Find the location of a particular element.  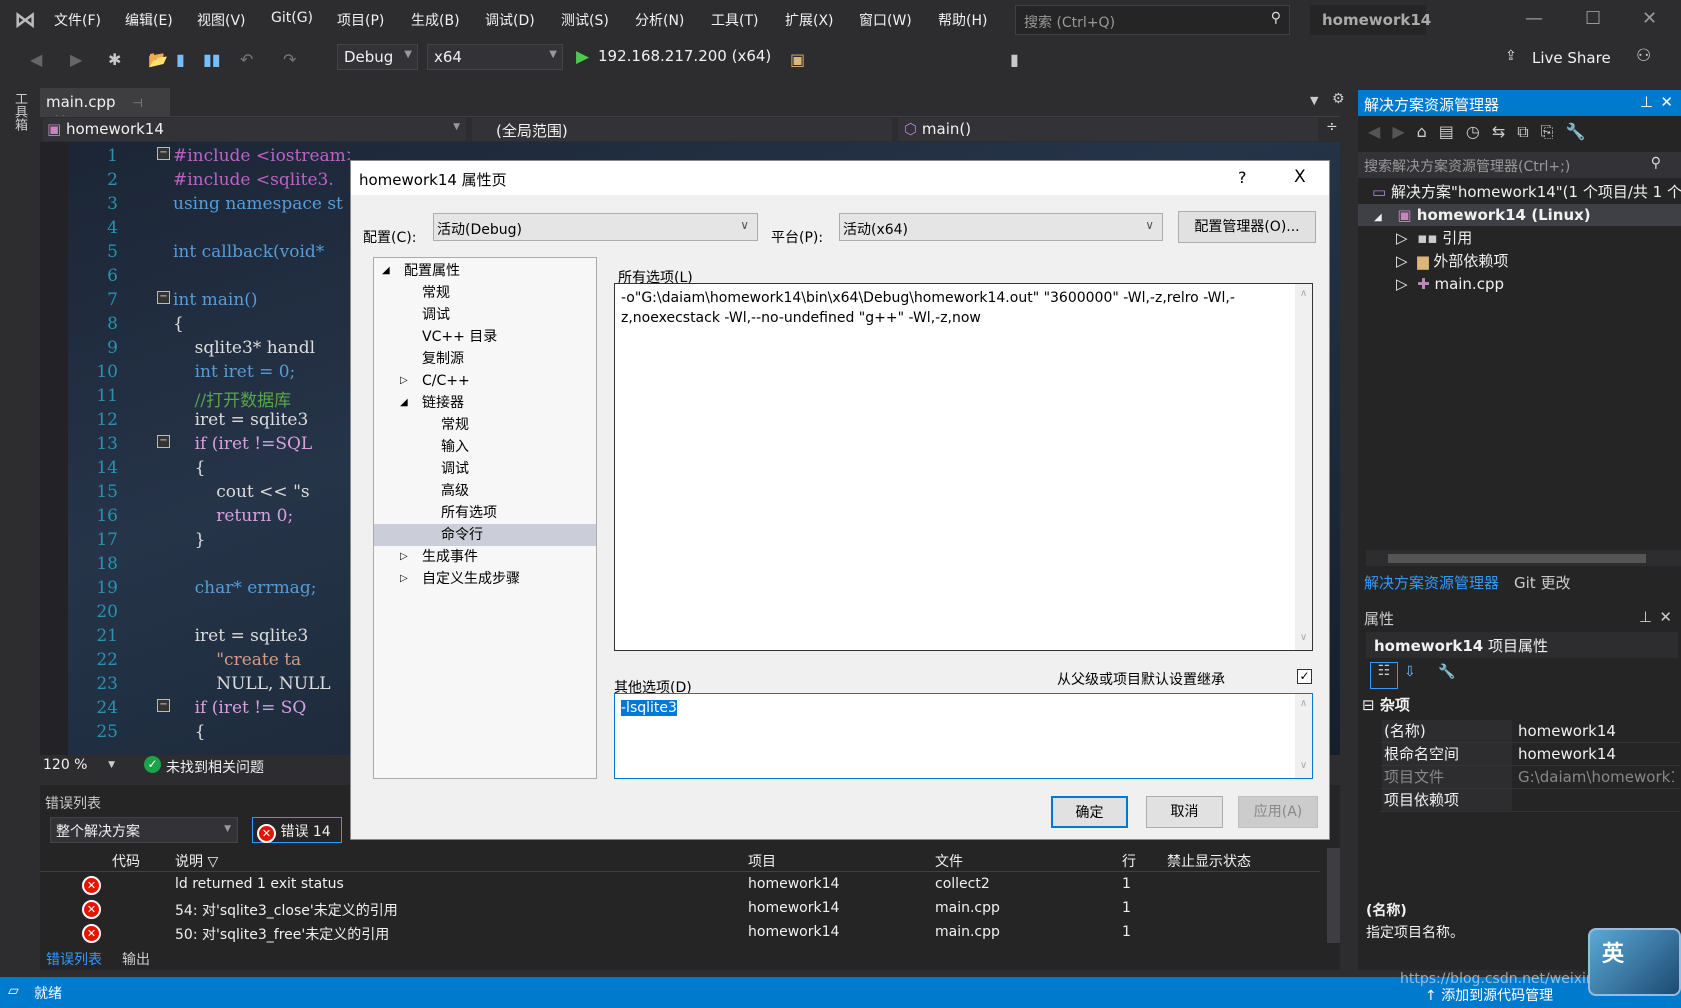

code-line: char* errmag; is located at coordinates (261, 588).